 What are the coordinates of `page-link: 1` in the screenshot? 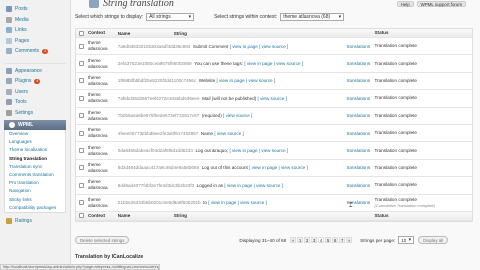 It's located at (300, 240).